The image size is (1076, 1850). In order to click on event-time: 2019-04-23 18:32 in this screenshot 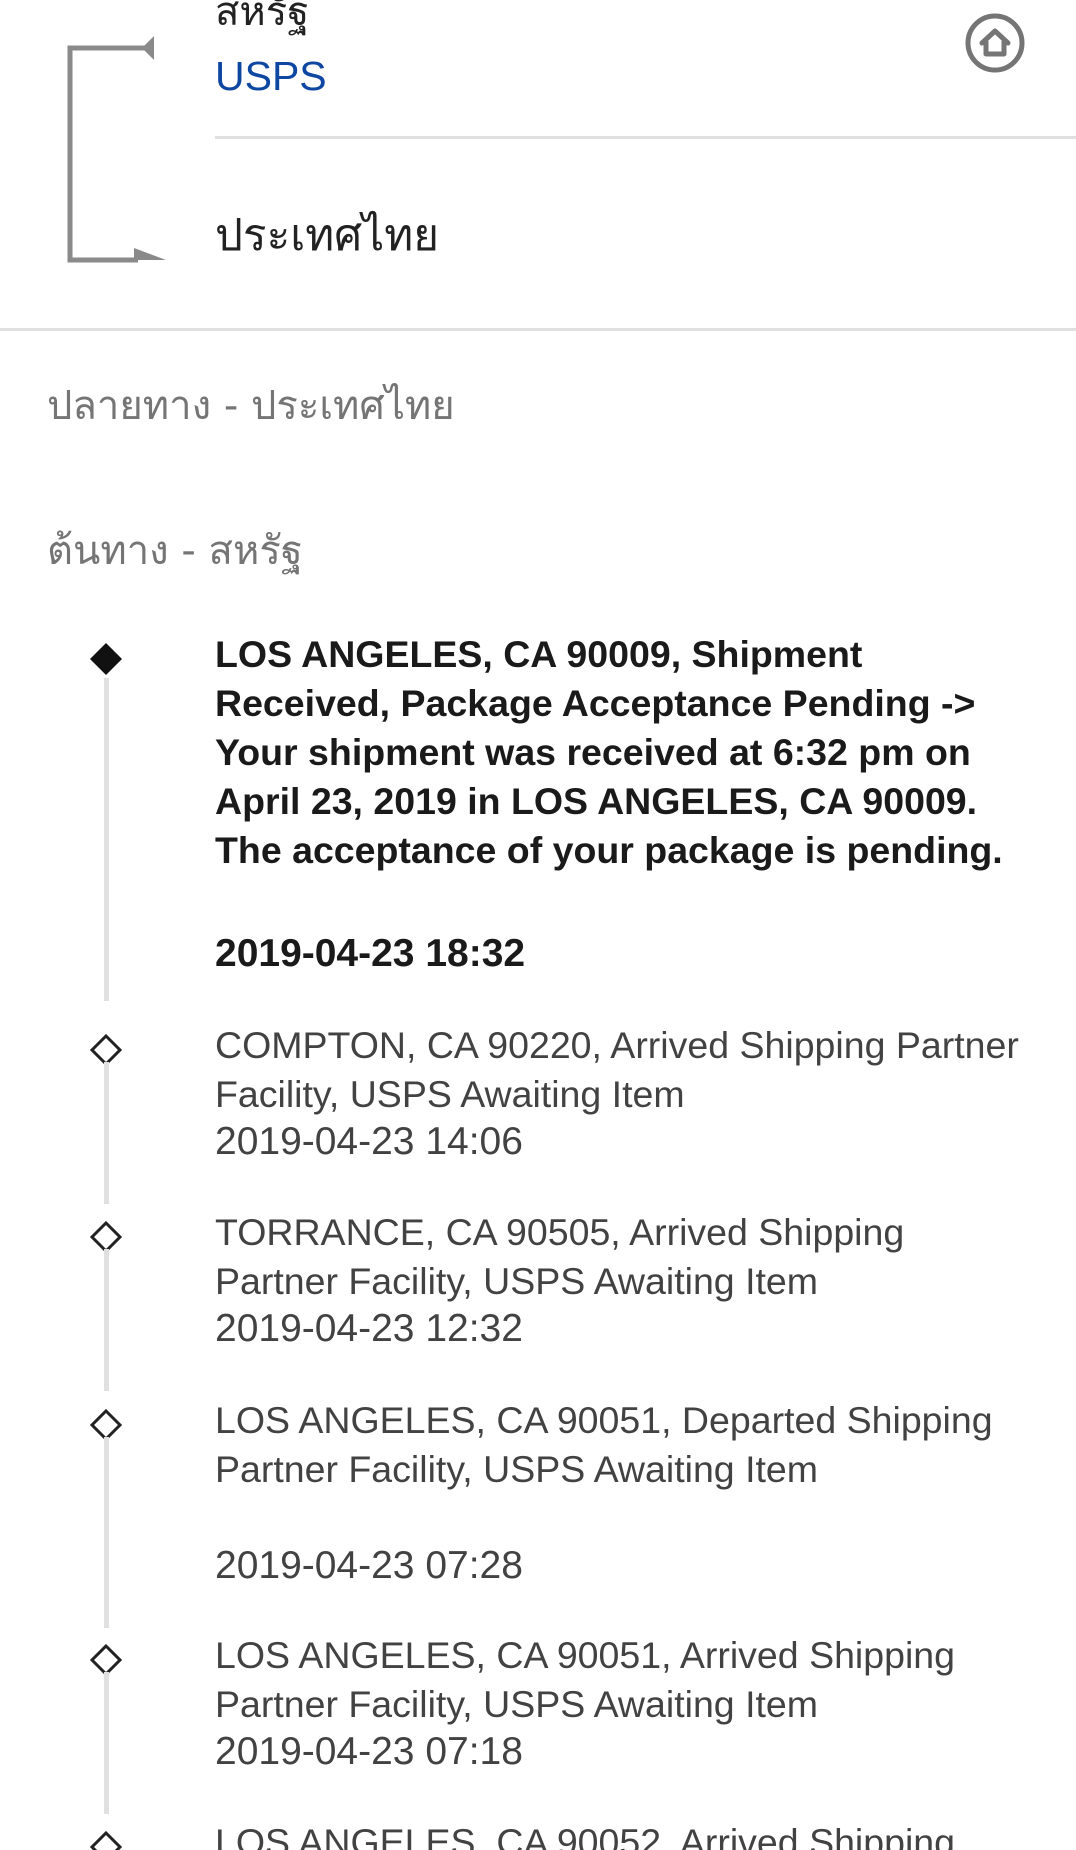, I will do `click(370, 953)`.